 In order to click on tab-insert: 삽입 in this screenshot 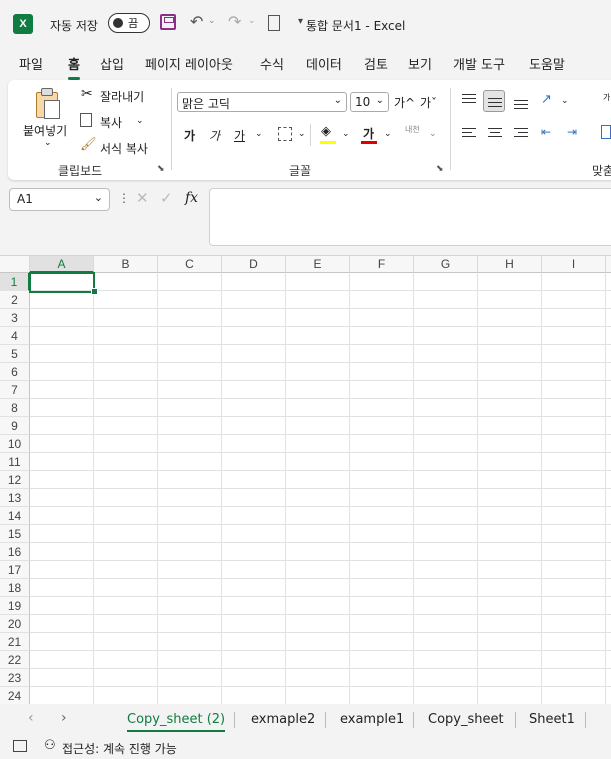, I will do `click(112, 63)`.